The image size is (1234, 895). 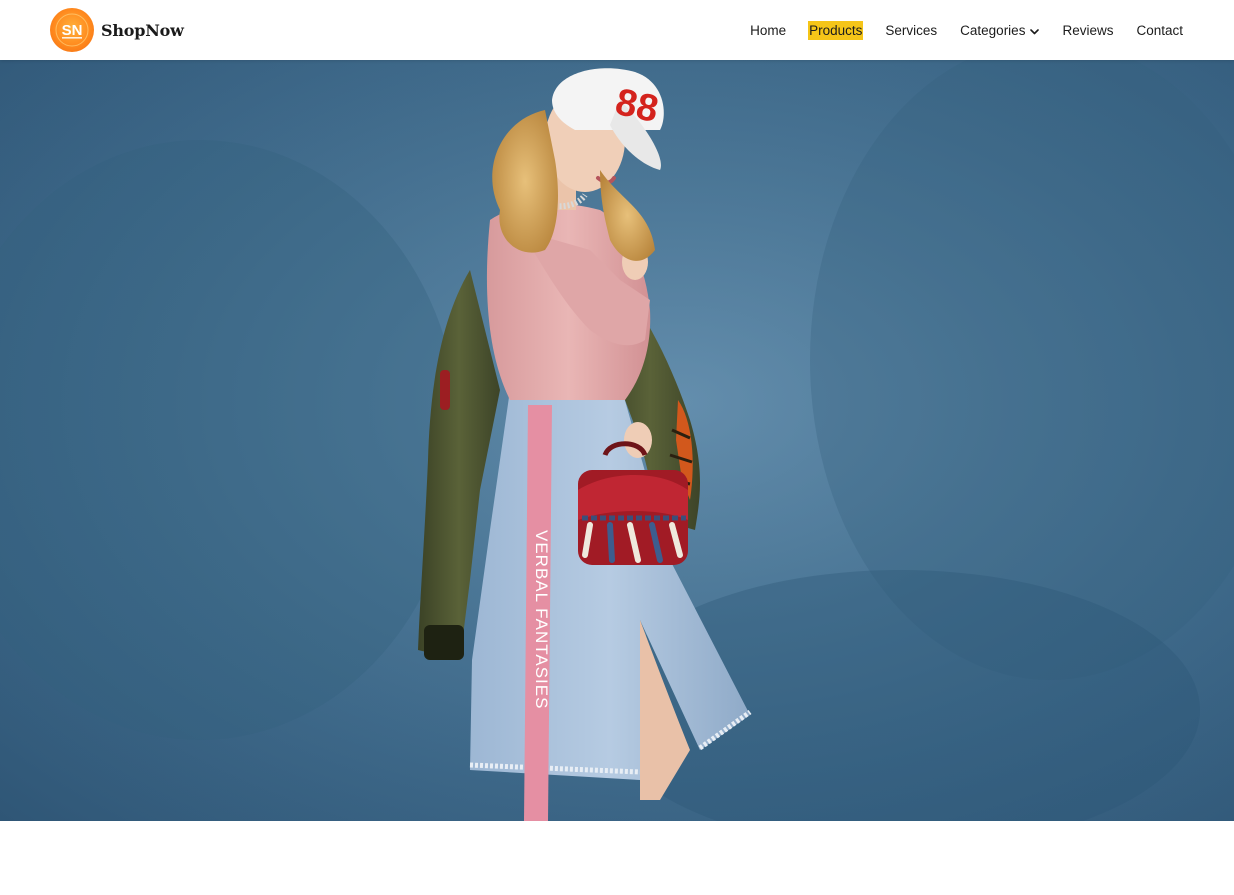 I want to click on nav-categories-dropdown: Categories, so click(x=999, y=30).